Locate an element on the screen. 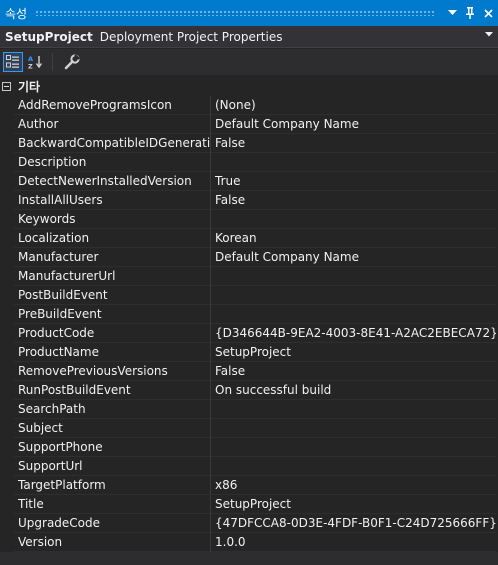 The width and height of the screenshot is (498, 565). panel-title: 속성 is located at coordinates (16, 13).